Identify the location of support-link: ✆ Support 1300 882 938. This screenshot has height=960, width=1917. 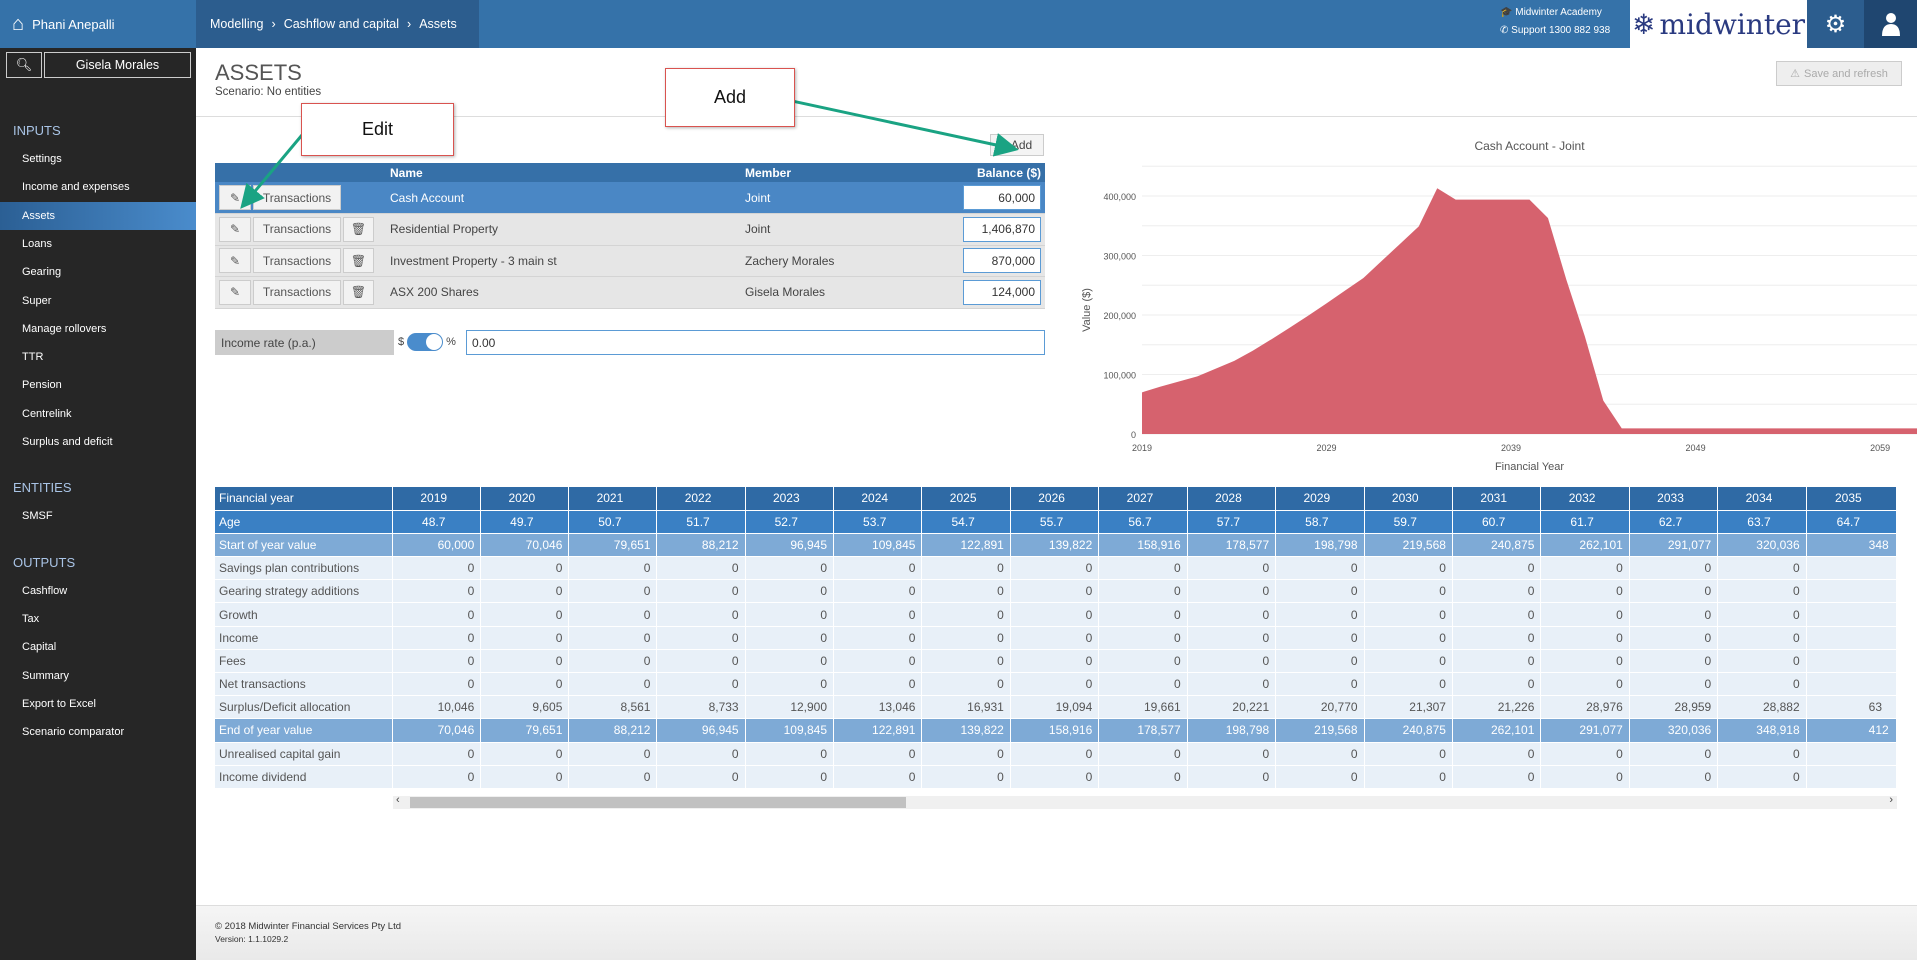
(1555, 31).